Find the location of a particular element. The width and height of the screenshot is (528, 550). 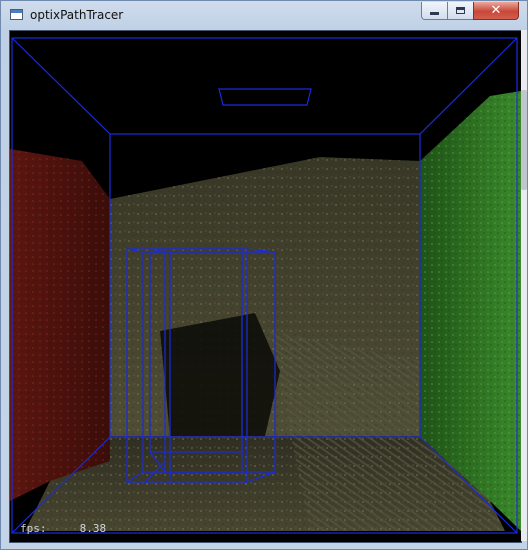

maximize-icon is located at coordinates (460, 10).